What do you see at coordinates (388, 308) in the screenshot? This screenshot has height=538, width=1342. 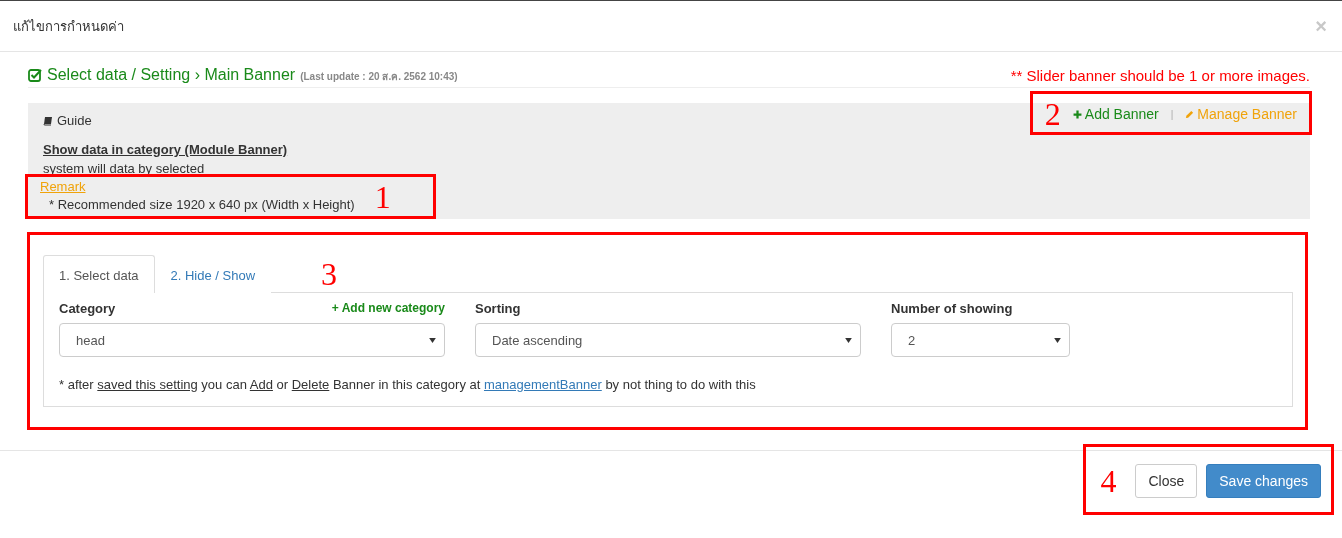 I see `add-category-link: + Add new category` at bounding box center [388, 308].